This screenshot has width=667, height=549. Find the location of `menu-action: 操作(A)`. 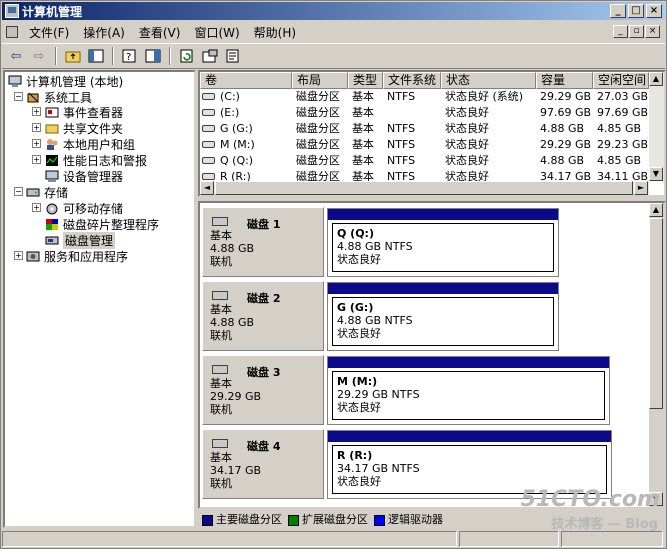

menu-action: 操作(A) is located at coordinates (104, 32).